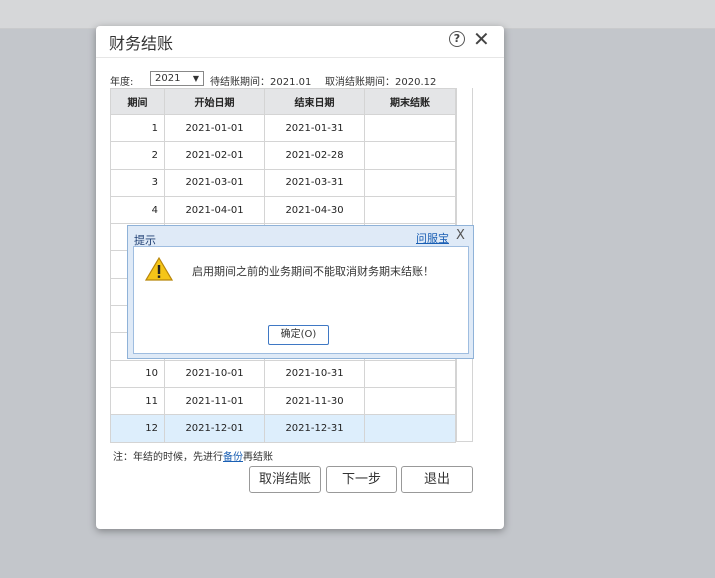 The height and width of the screenshot is (578, 715). What do you see at coordinates (214, 101) in the screenshot?
I see `header-start-date: 开始日期` at bounding box center [214, 101].